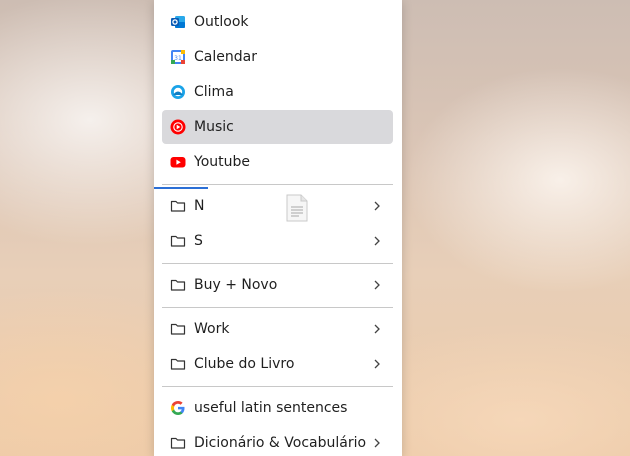 This screenshot has height=456, width=630. I want to click on bookmark-label: Calendar, so click(225, 57).